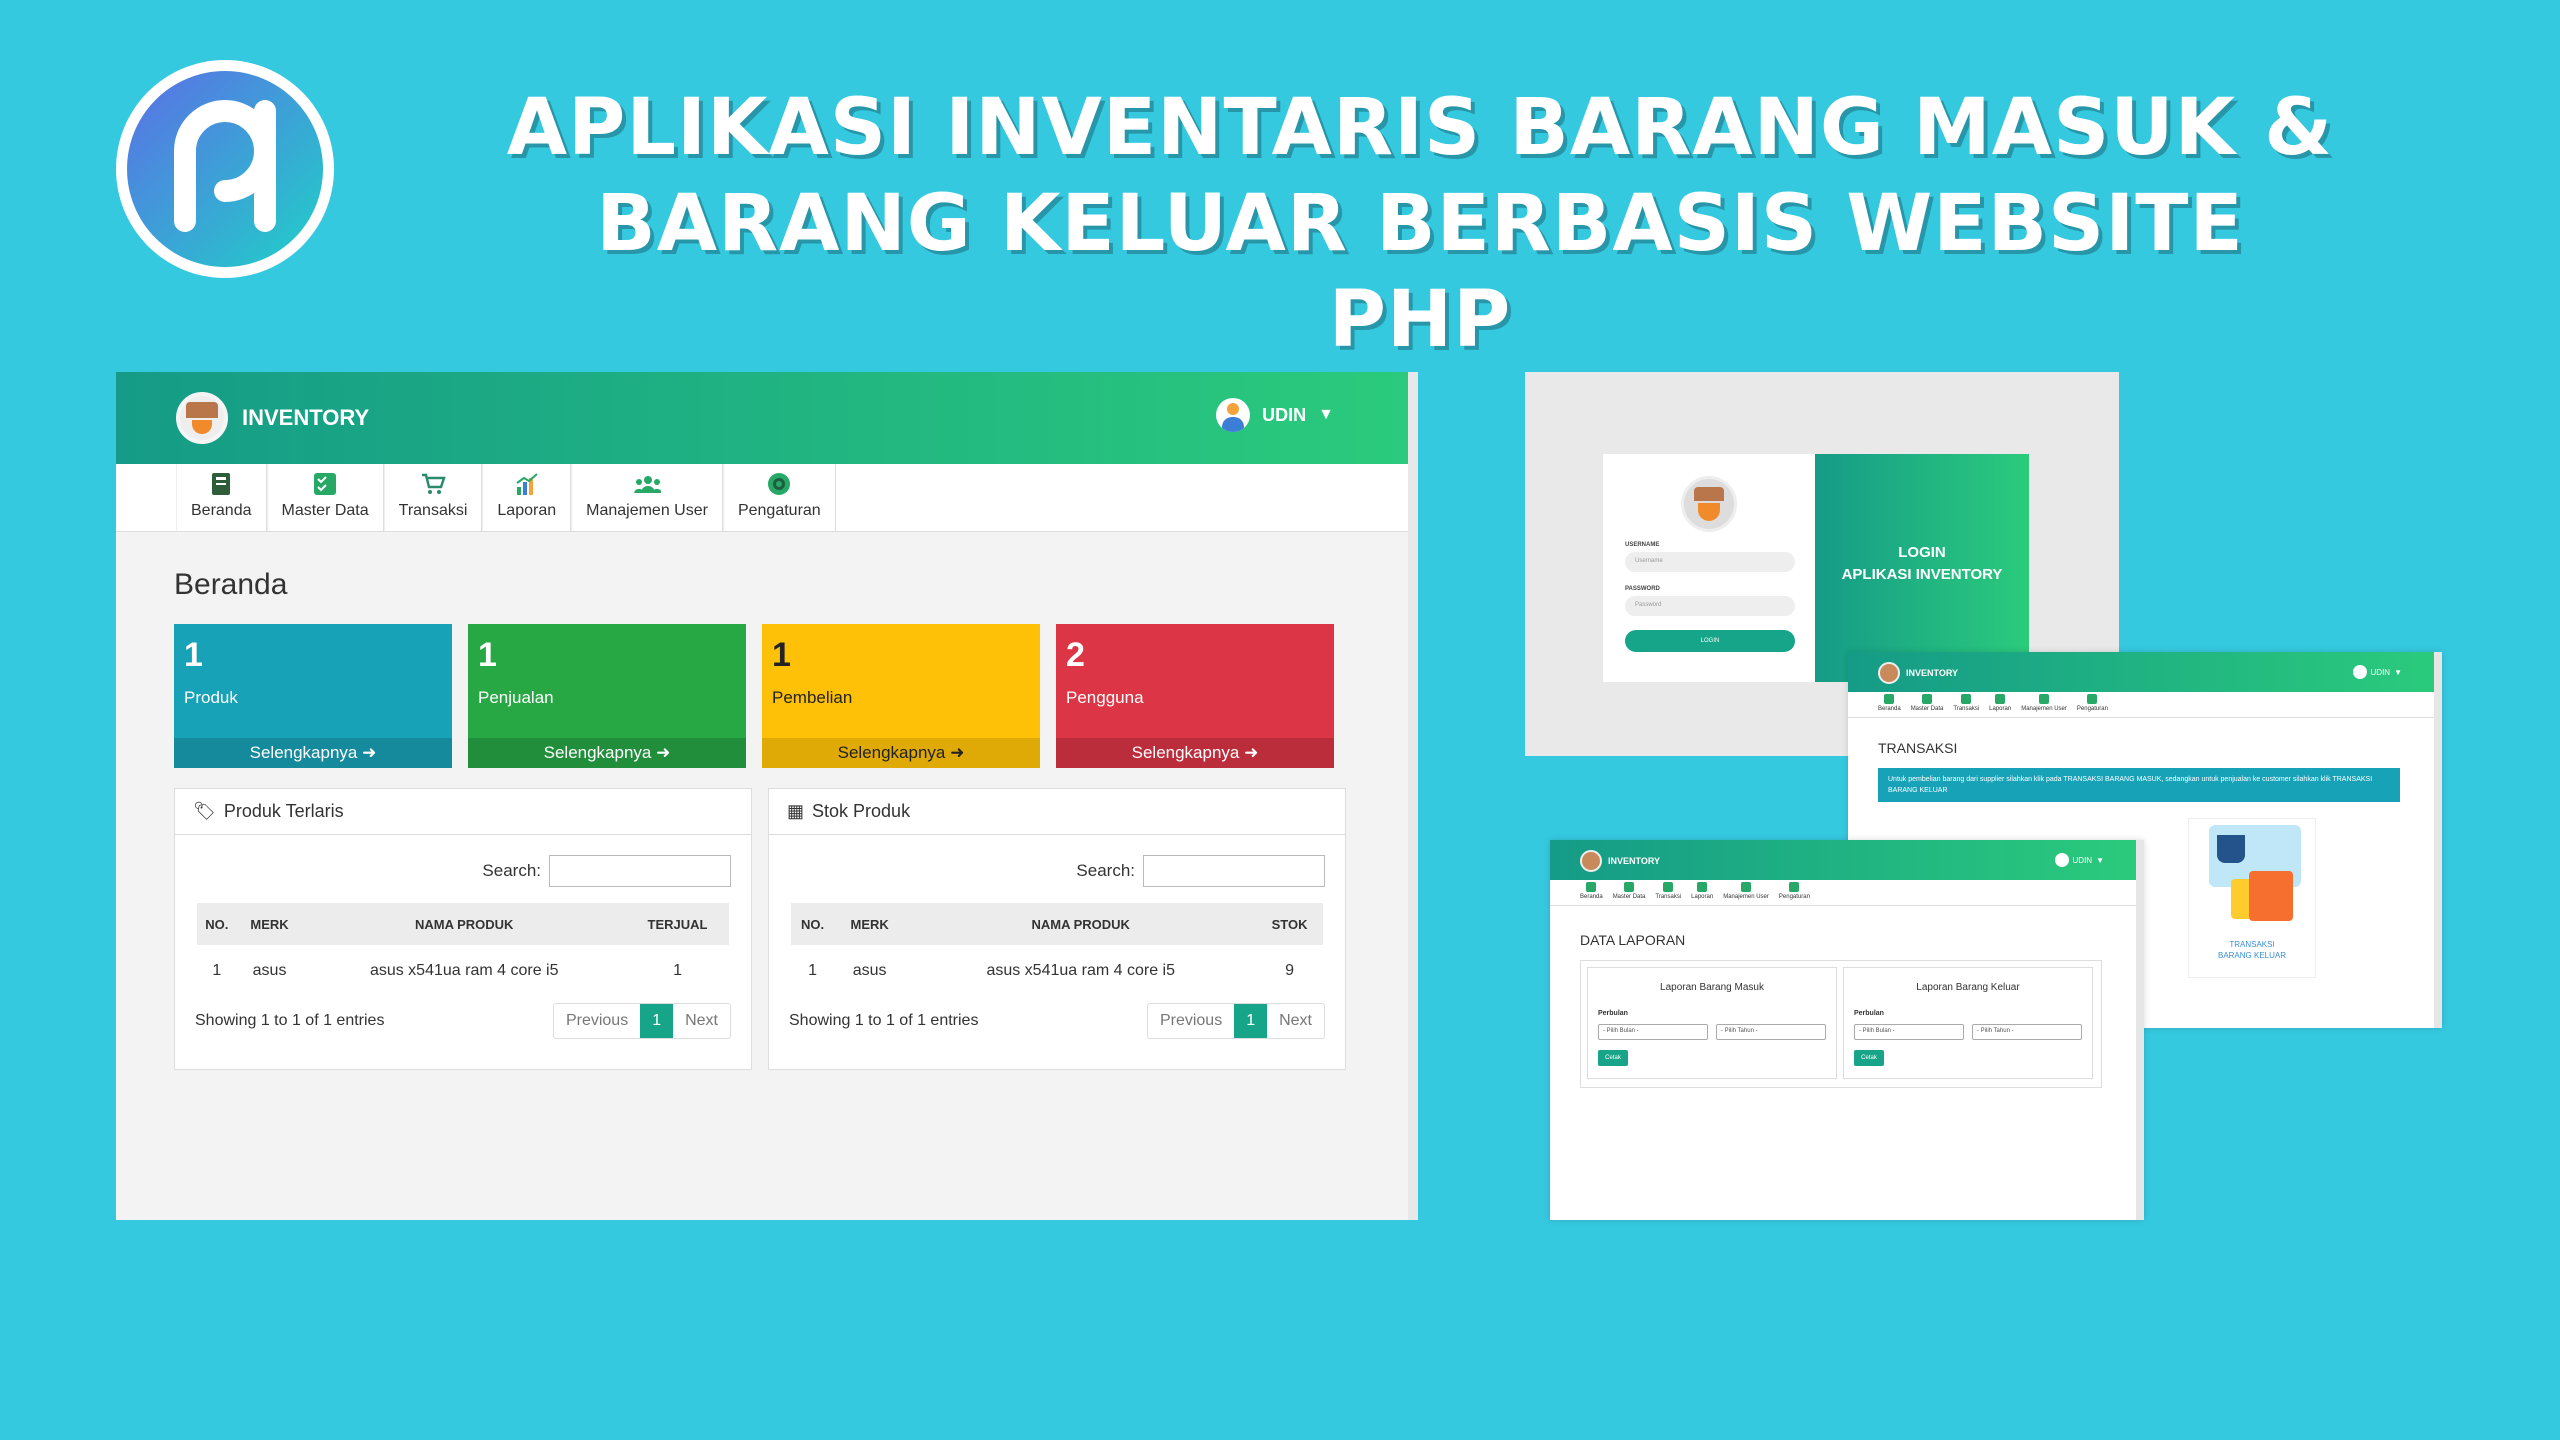 The height and width of the screenshot is (1440, 2560). What do you see at coordinates (487, 655) in the screenshot?
I see `card-count: 1` at bounding box center [487, 655].